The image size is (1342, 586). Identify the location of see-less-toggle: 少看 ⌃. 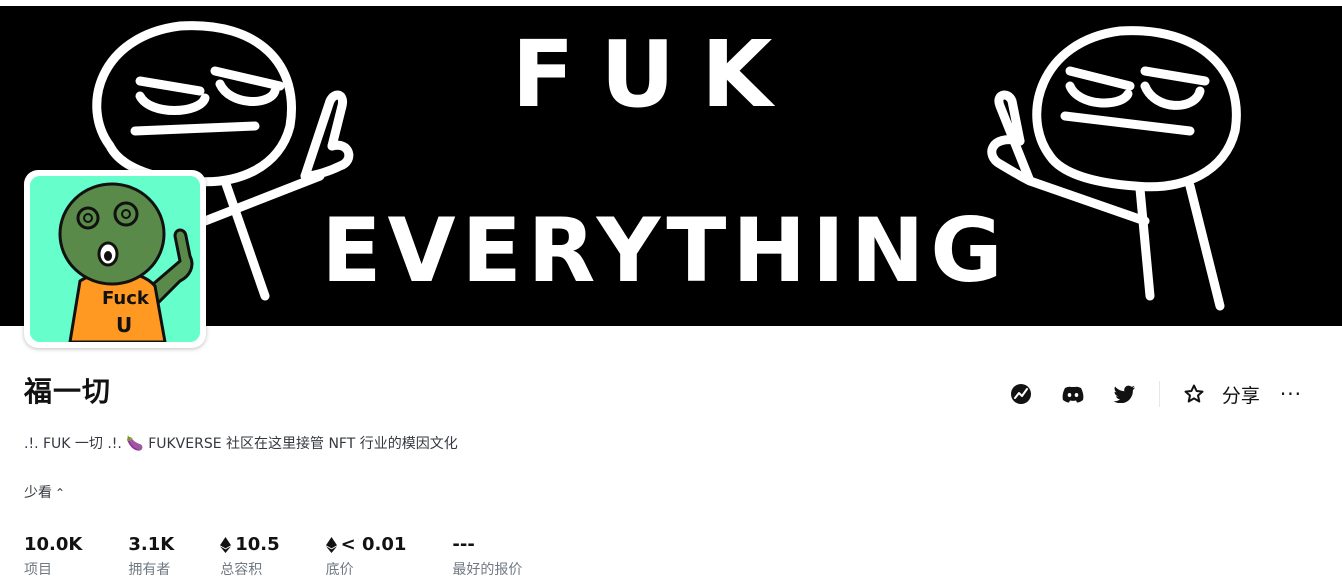
(44, 492).